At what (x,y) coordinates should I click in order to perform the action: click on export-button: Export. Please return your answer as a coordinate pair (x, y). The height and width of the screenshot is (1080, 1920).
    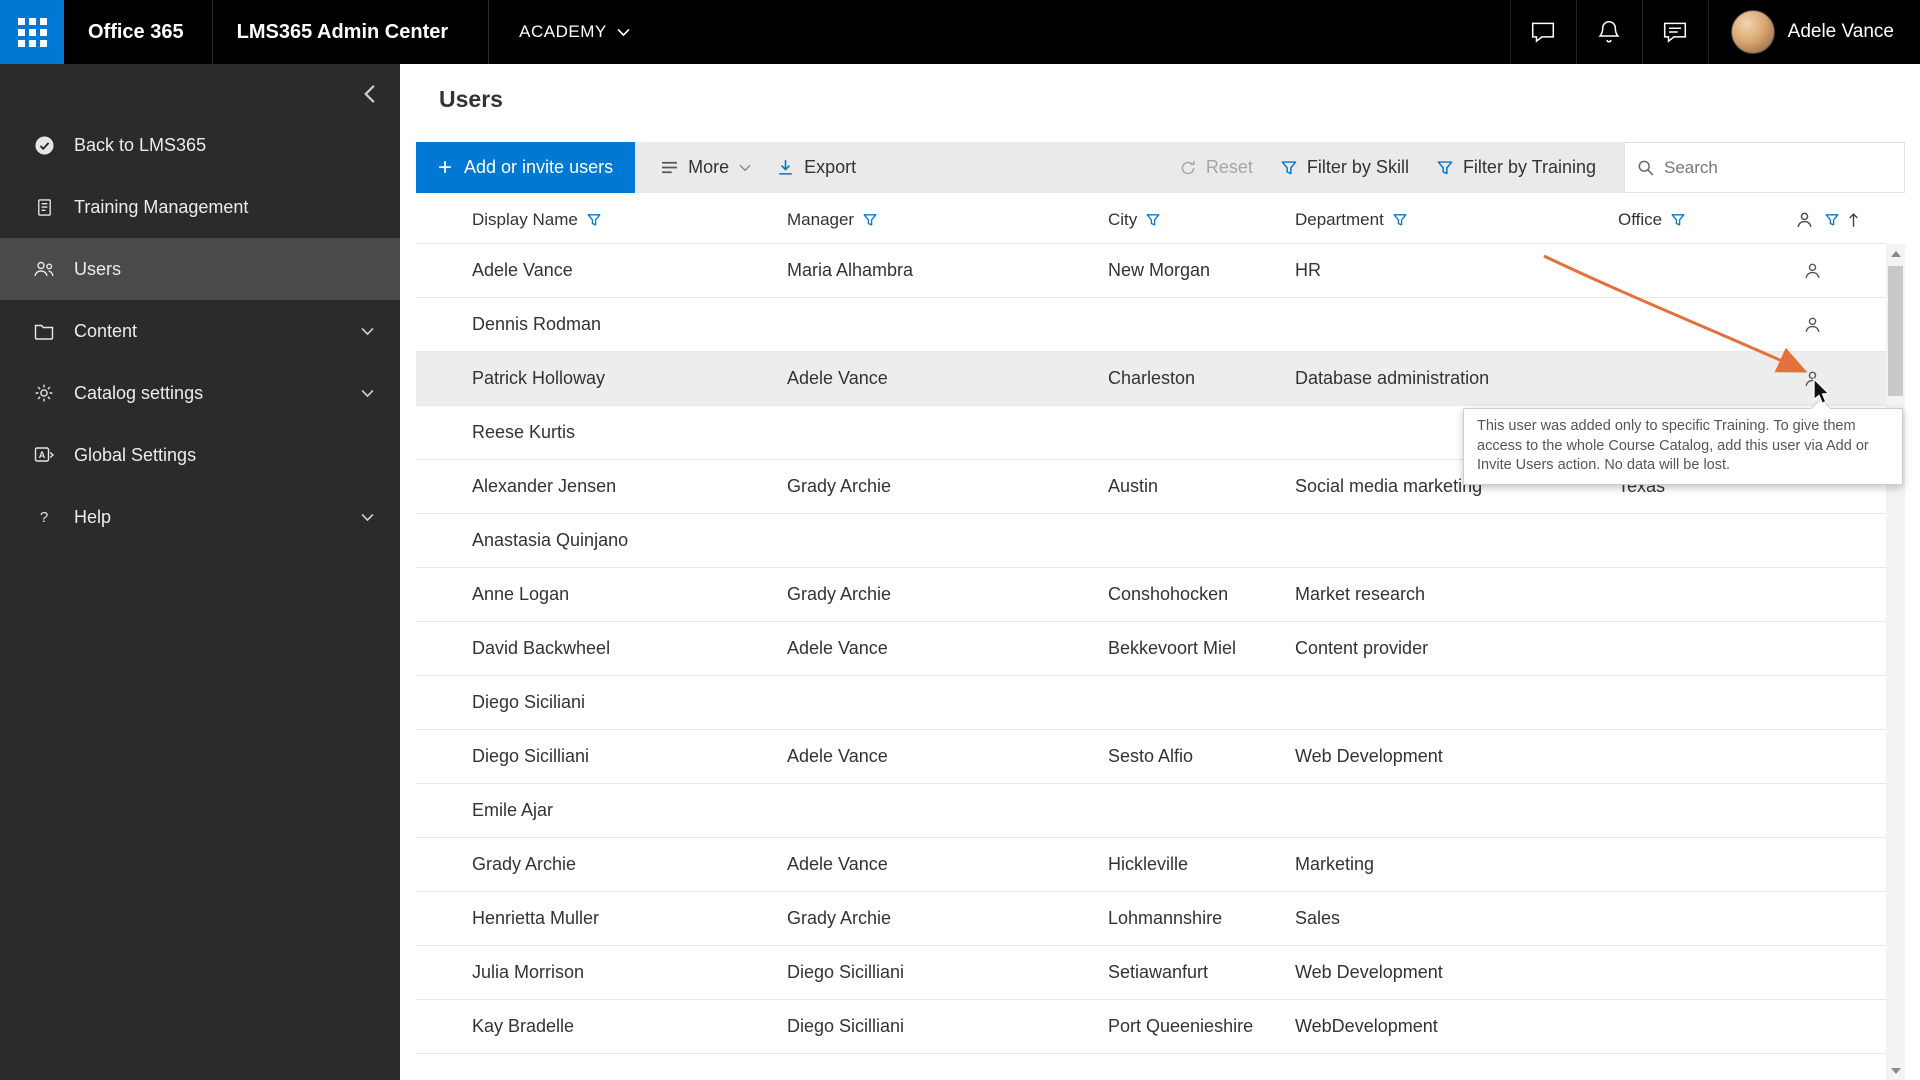
    Looking at the image, I should click on (816, 167).